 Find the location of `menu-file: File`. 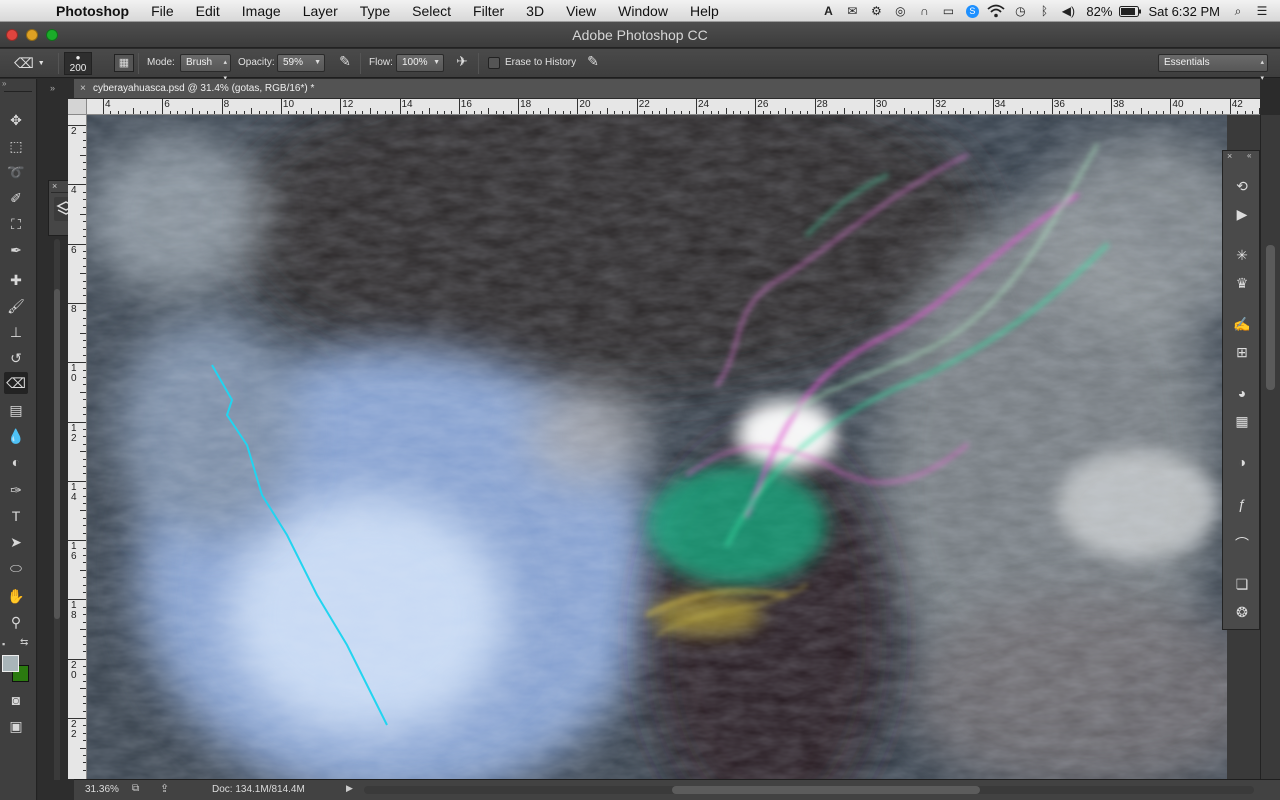

menu-file: File is located at coordinates (162, 11).